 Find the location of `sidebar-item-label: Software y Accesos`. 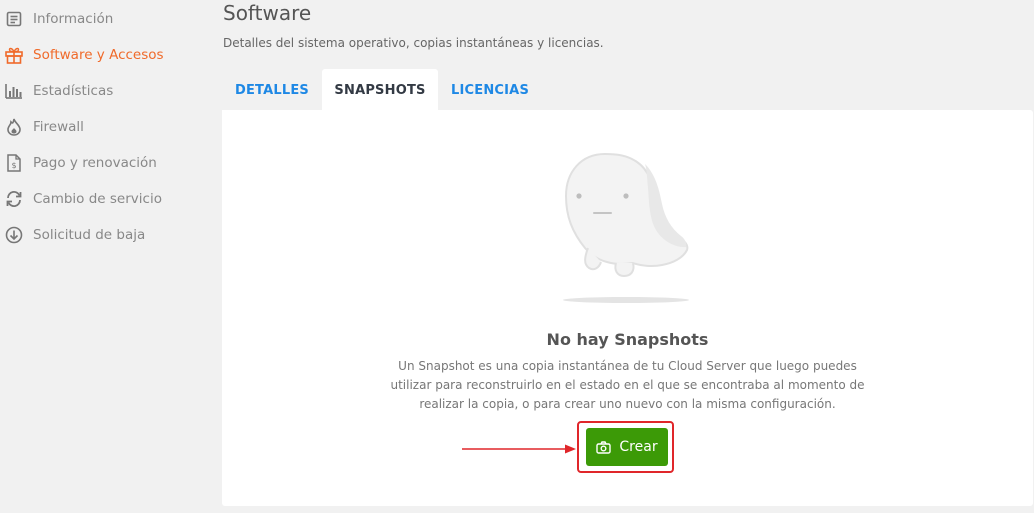

sidebar-item-label: Software y Accesos is located at coordinates (98, 55).